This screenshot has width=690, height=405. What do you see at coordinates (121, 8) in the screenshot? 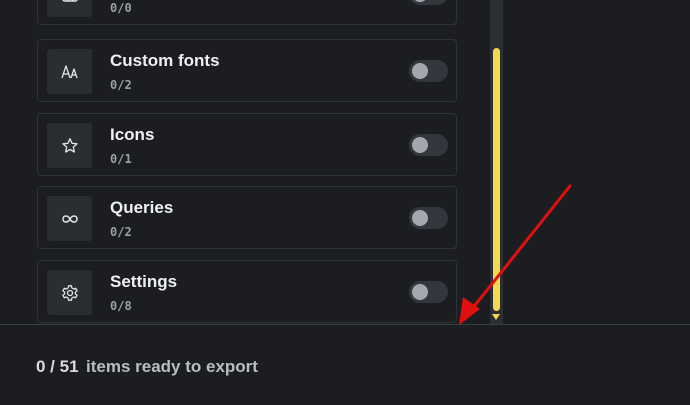
I see `item-count: 0/0` at bounding box center [121, 8].